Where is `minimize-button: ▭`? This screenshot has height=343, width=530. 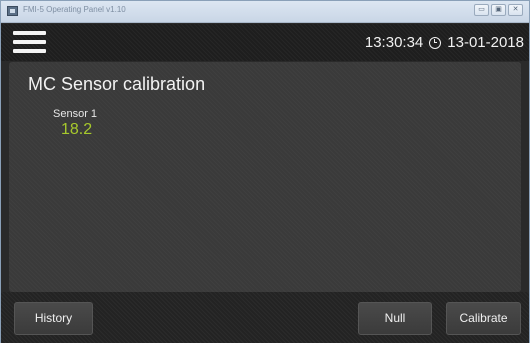
minimize-button: ▭ is located at coordinates (481, 10).